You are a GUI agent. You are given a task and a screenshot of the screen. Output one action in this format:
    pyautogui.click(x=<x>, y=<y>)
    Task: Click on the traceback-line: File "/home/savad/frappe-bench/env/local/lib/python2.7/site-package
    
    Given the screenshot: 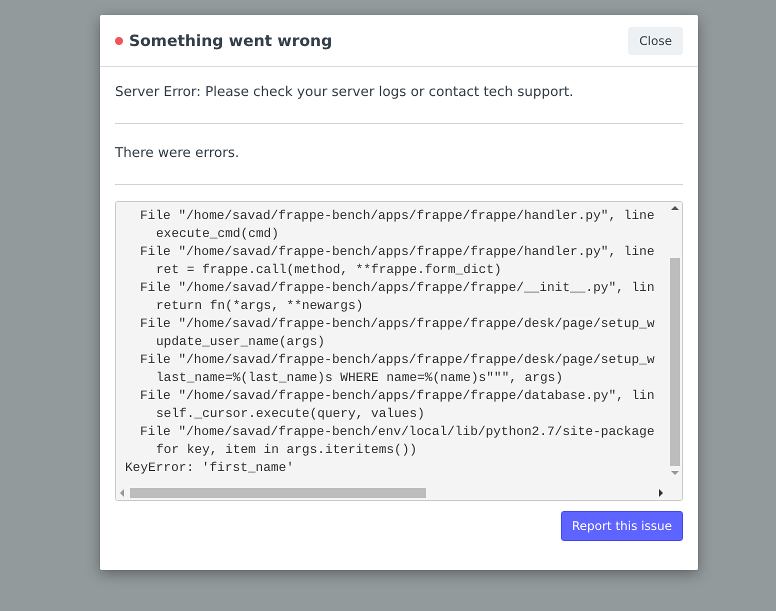 What is the action you would take?
    pyautogui.click(x=397, y=432)
    